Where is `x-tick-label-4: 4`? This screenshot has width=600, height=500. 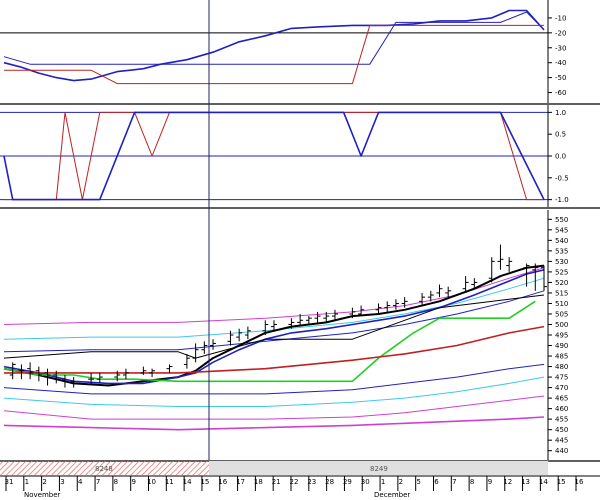
x-tick-label-4: 4 is located at coordinates (80, 482).